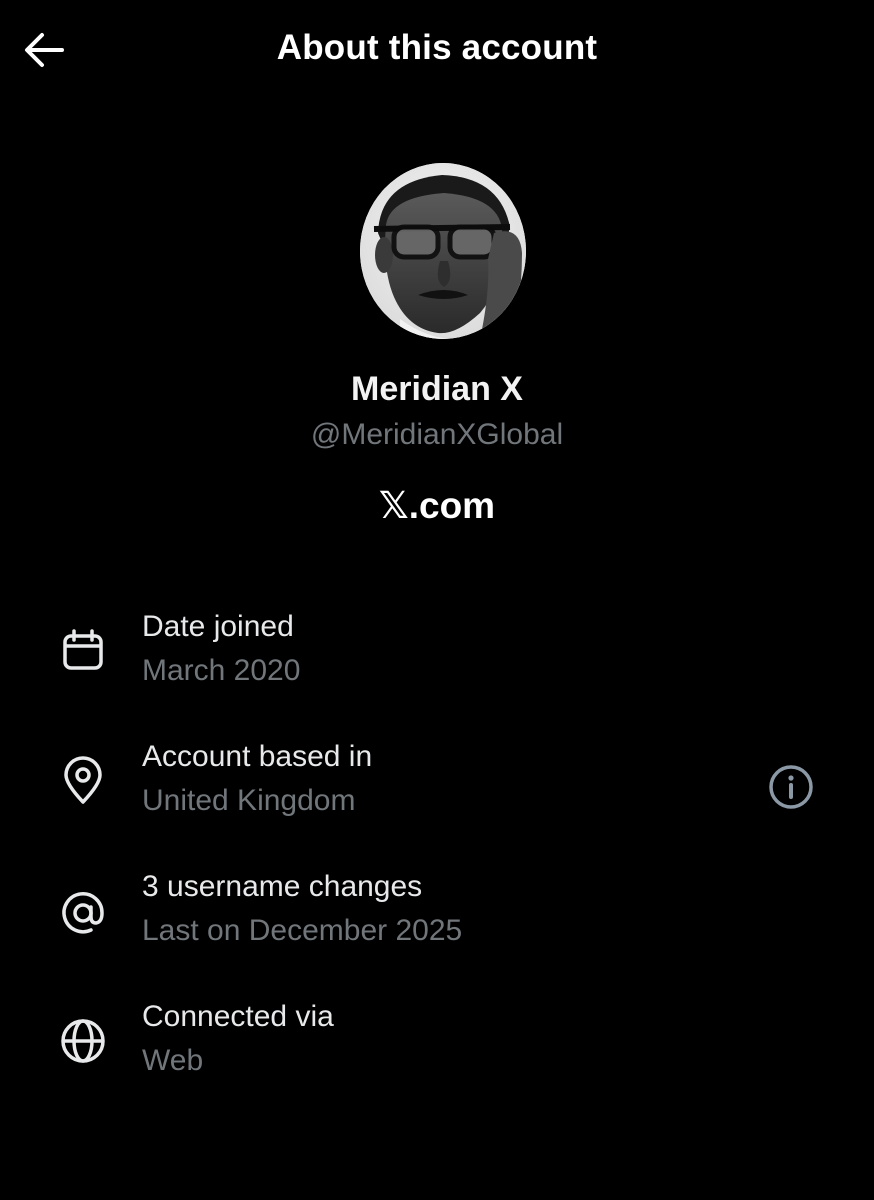 The width and height of the screenshot is (874, 1200). I want to click on info-row-date-joined: Date joined March 2020, so click(437, 665).